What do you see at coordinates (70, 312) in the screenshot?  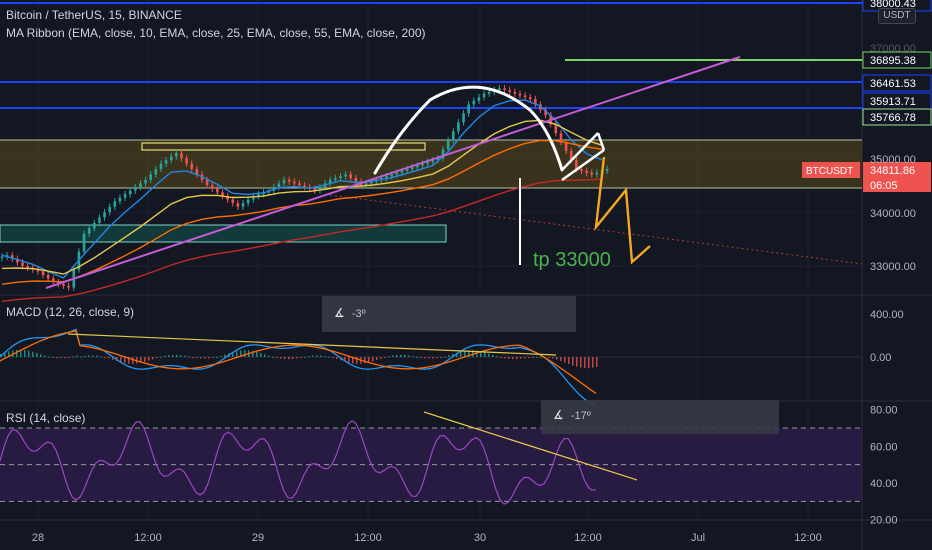 I see `macd-title: MACD (12, 26, close, 9)` at bounding box center [70, 312].